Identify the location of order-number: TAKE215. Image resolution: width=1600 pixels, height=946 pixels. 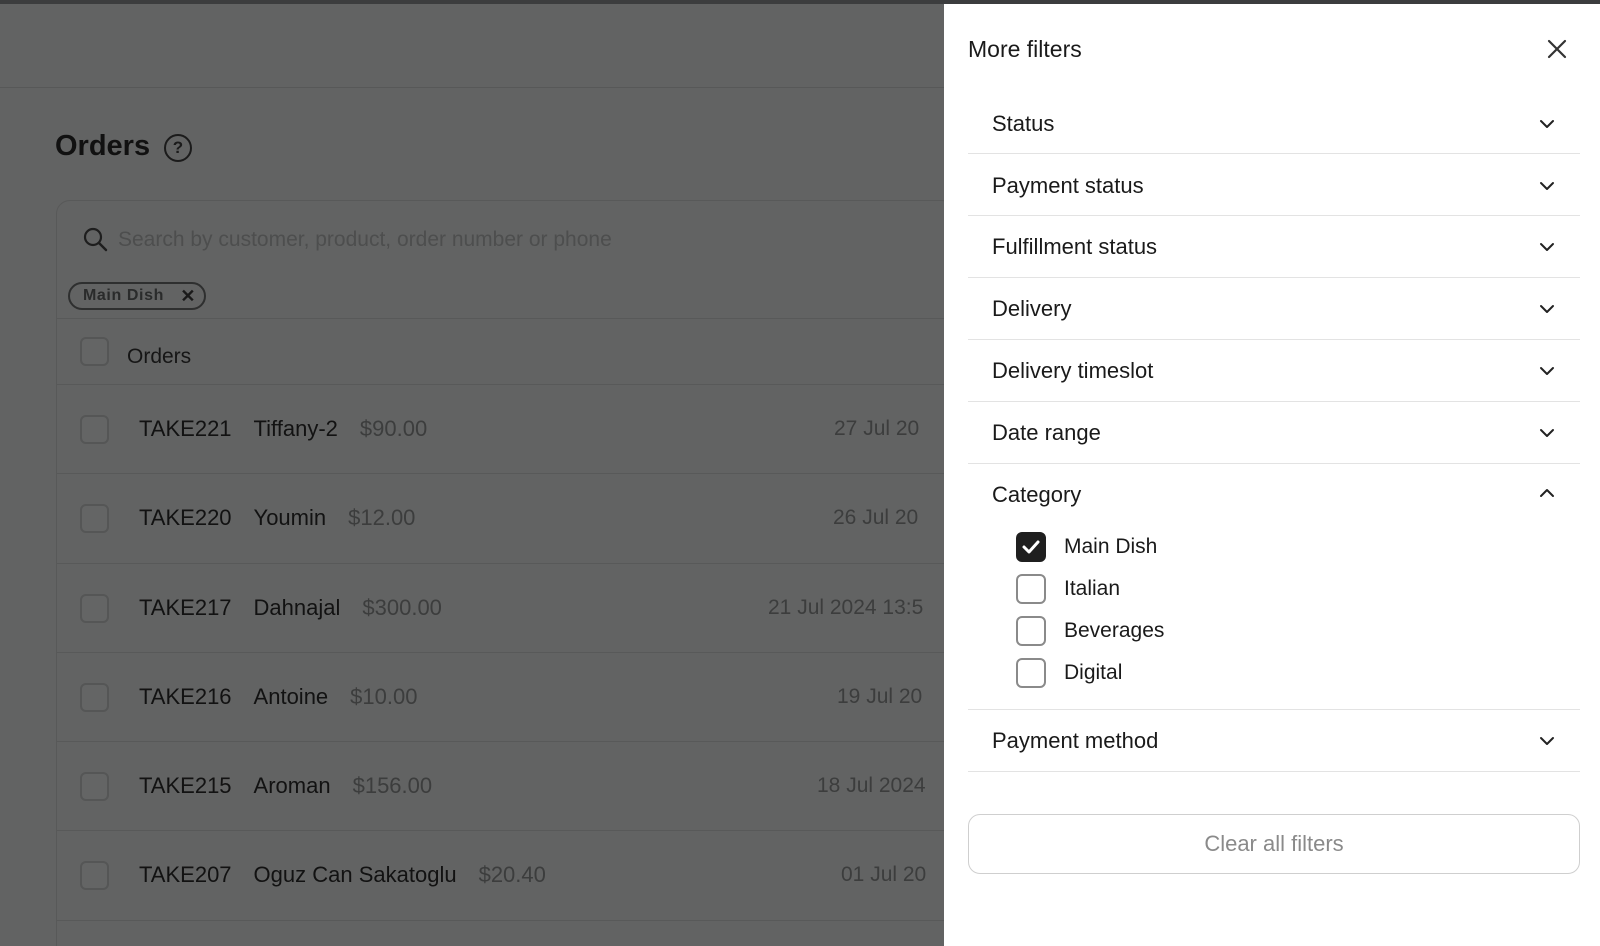
(185, 785).